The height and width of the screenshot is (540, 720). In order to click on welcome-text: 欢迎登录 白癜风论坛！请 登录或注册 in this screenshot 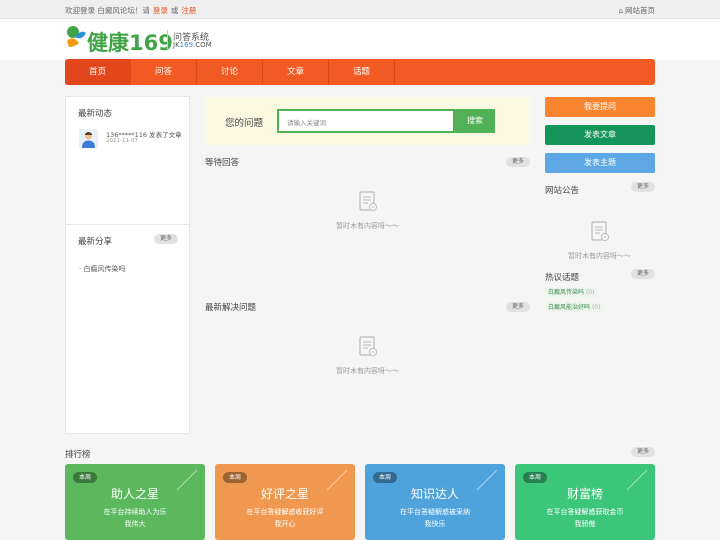, I will do `click(132, 10)`.